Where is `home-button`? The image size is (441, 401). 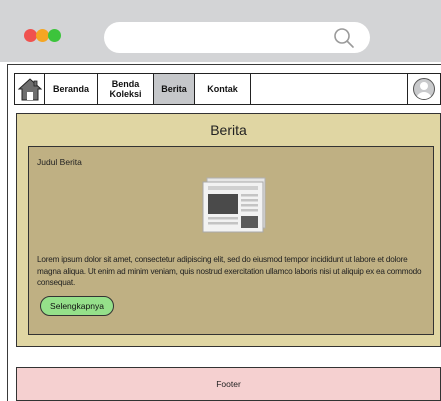
home-button is located at coordinates (30, 89).